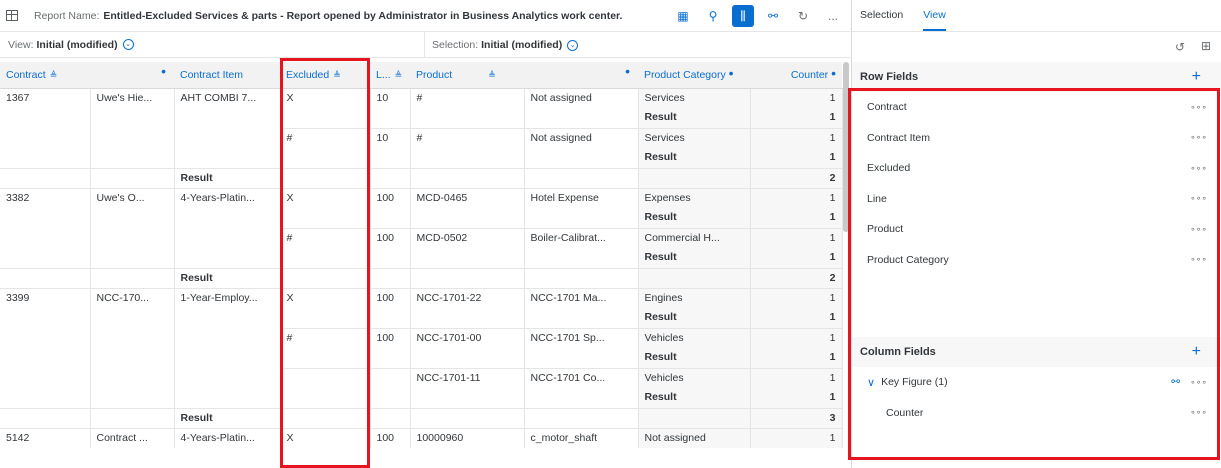  Describe the element at coordinates (694, 75) in the screenshot. I see `col-product-category: Product Category •` at that location.